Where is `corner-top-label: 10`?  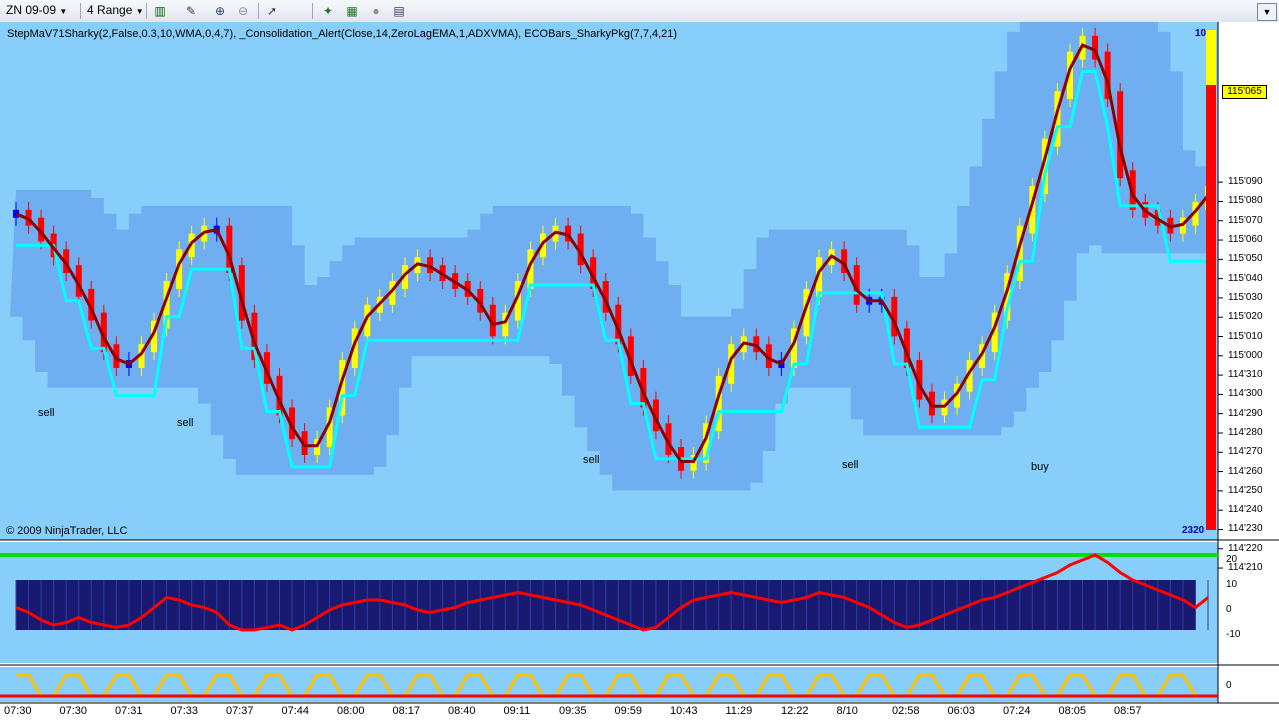 corner-top-label: 10 is located at coordinates (1201, 33).